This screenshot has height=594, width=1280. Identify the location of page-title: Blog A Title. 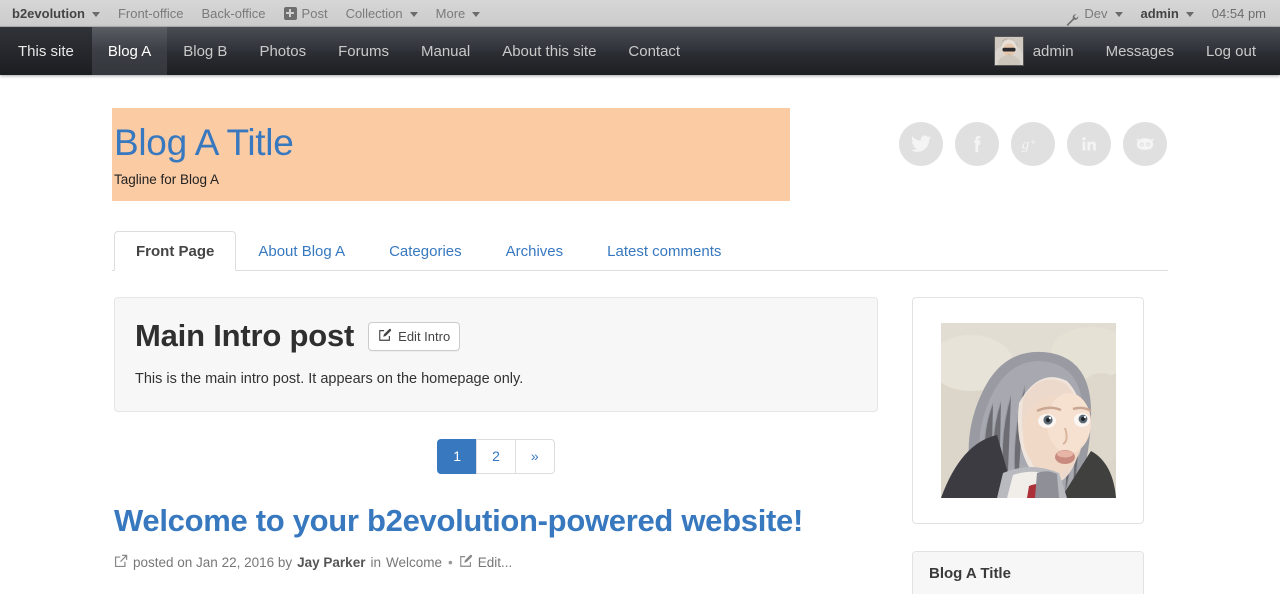
(444, 142).